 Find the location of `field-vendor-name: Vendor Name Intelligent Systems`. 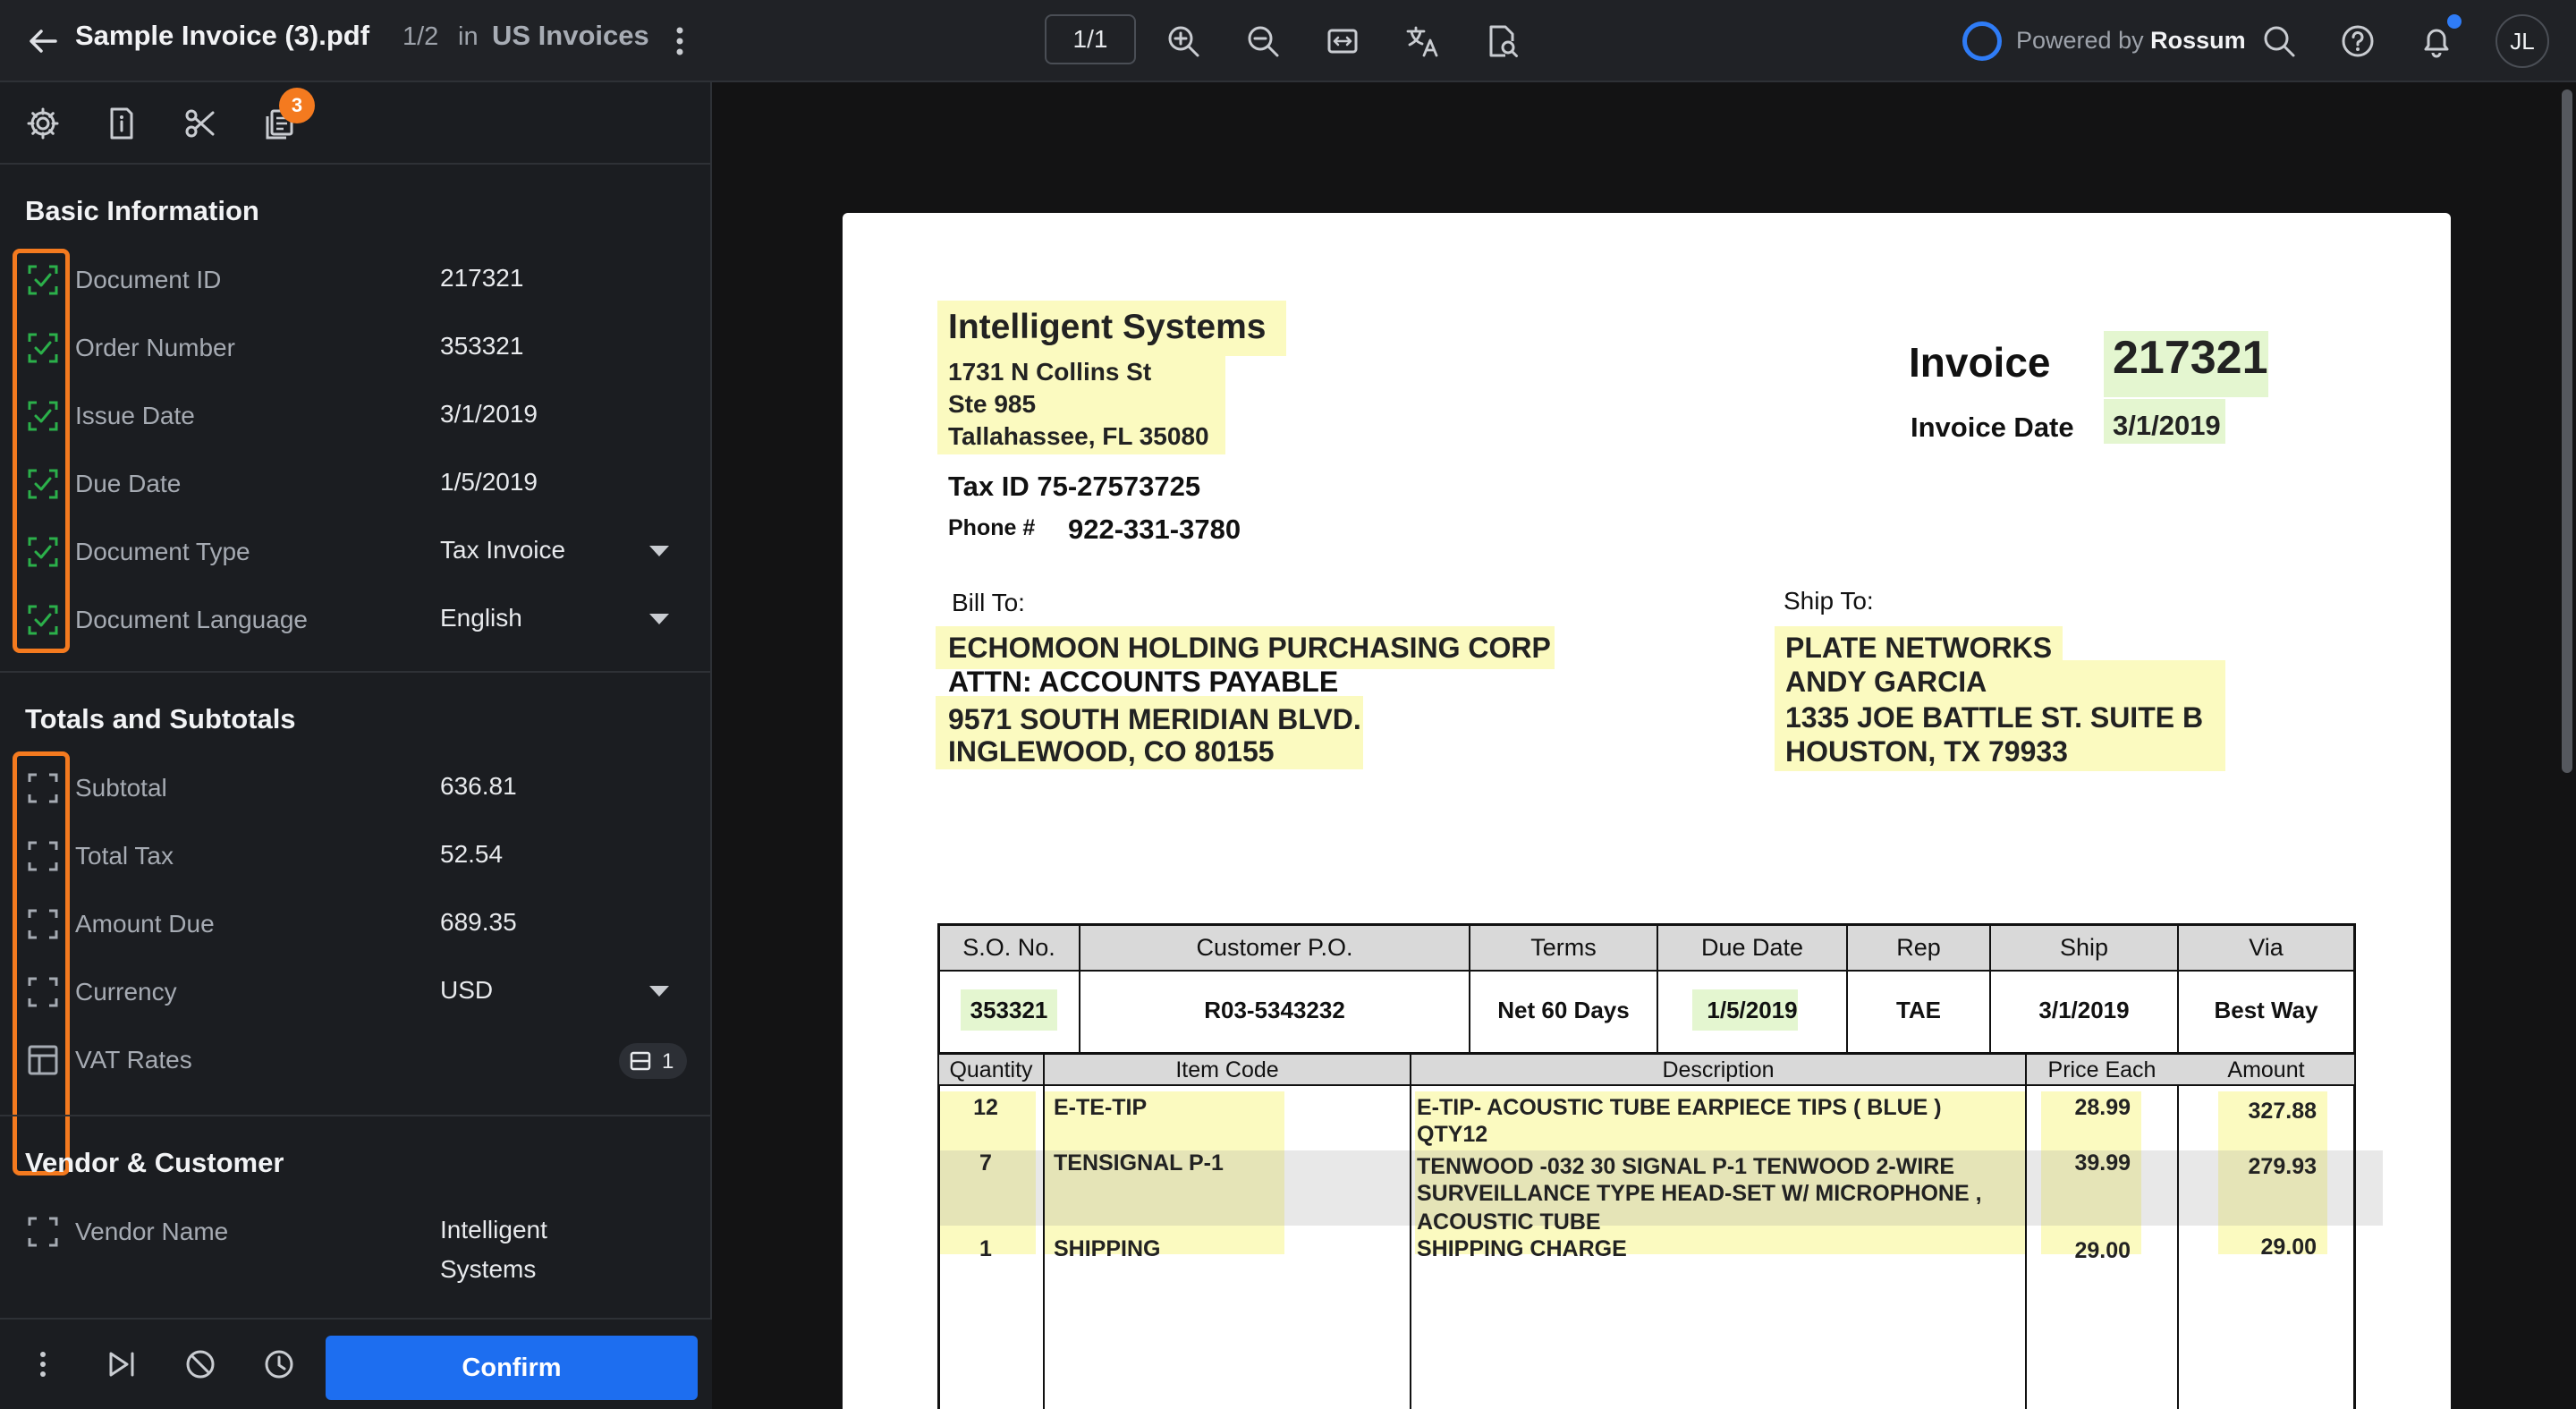

field-vendor-name: Vendor Name Intelligent Systems is located at coordinates (356, 1246).